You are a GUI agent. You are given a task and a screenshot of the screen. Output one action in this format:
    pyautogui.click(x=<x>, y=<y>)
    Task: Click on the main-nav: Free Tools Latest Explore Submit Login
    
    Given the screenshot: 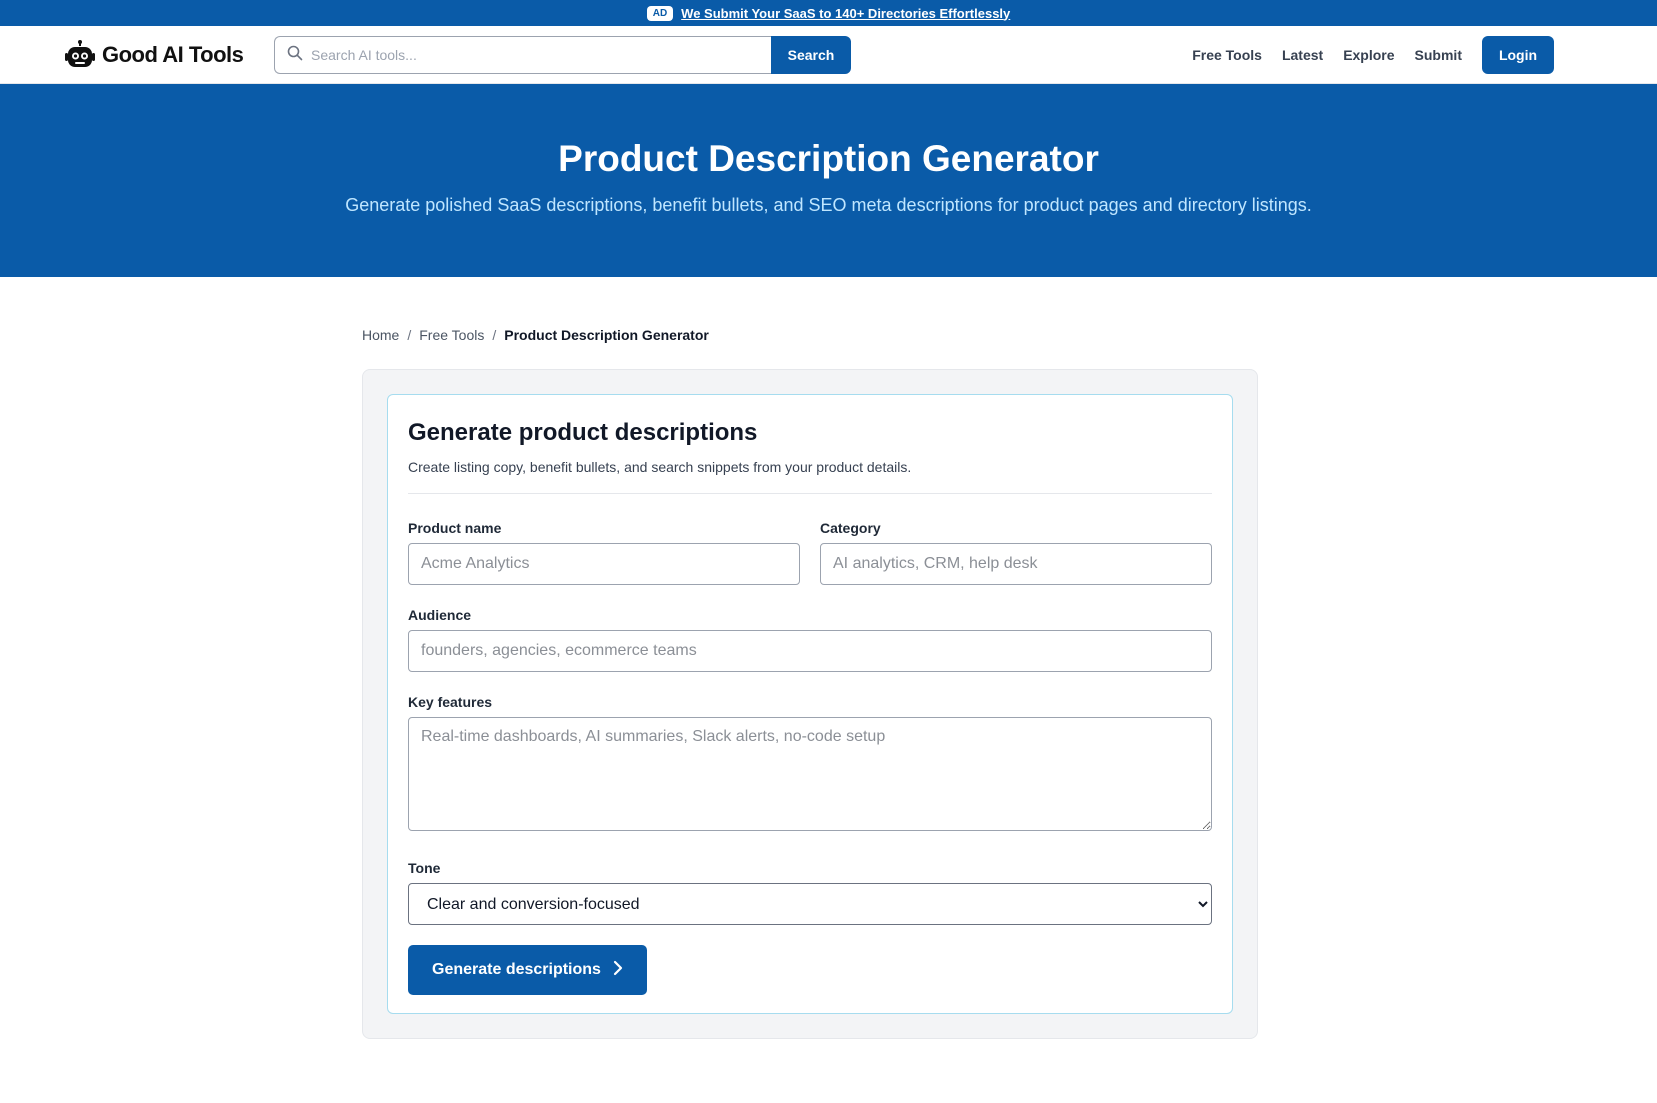 What is the action you would take?
    pyautogui.click(x=1363, y=55)
    